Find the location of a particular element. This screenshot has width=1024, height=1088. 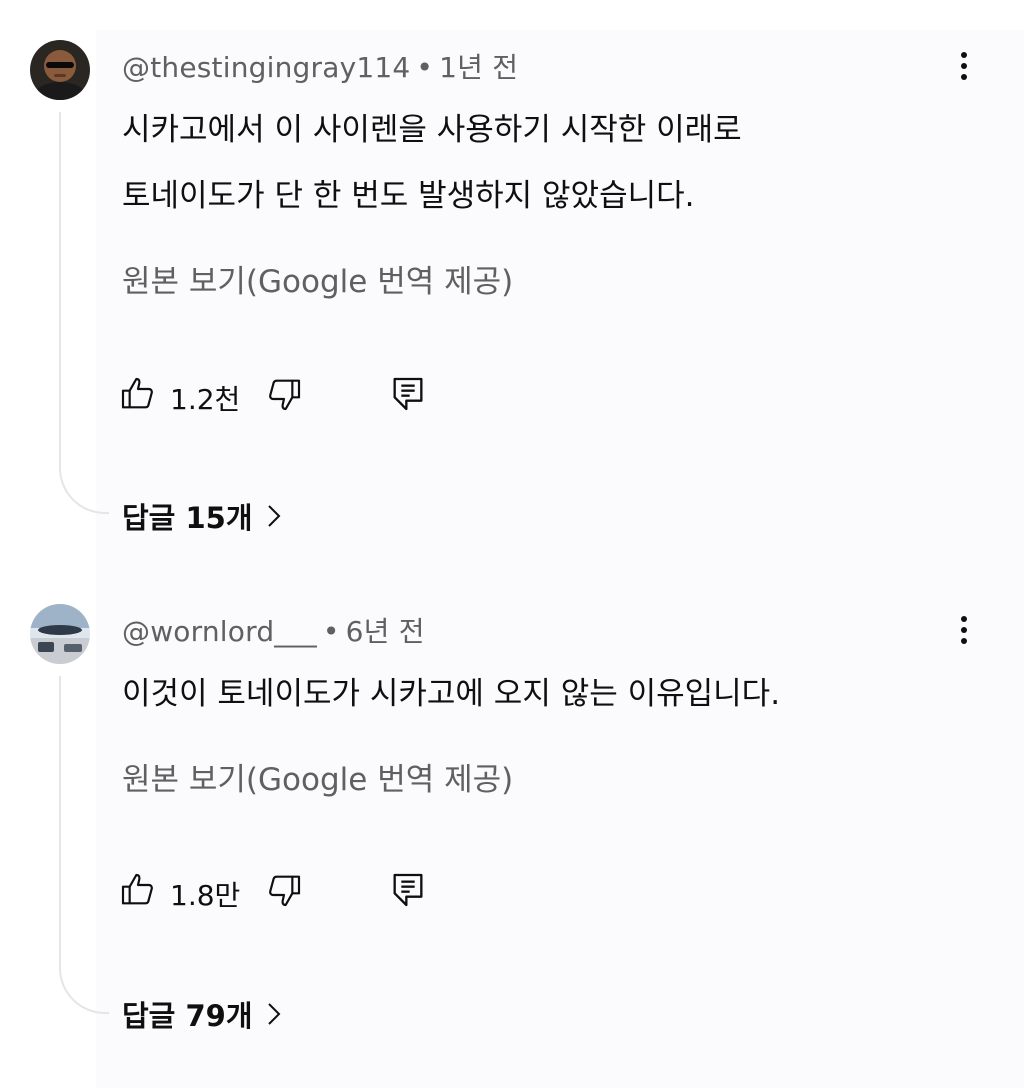

comment-body-line: 토네이도가 단 한 번도 발생하지 않았습니다. is located at coordinates (408, 196).